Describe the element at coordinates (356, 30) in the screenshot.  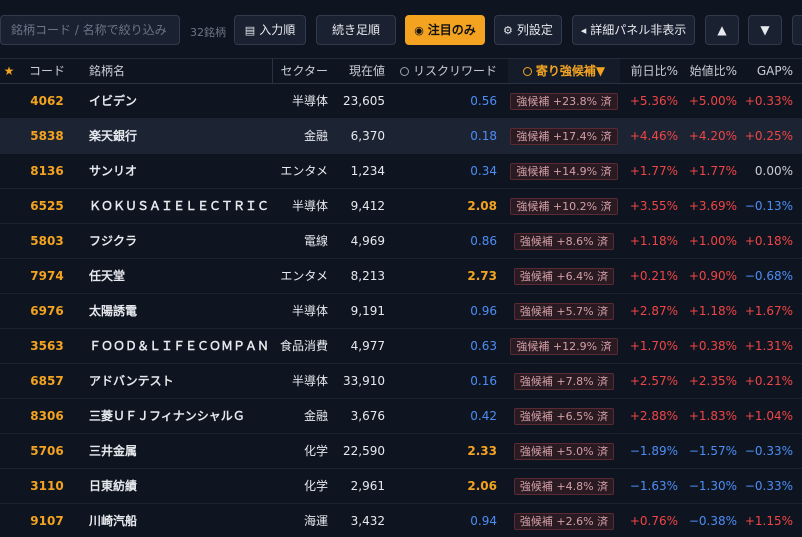
I see `sort-consecutive-button: 続き足順` at that location.